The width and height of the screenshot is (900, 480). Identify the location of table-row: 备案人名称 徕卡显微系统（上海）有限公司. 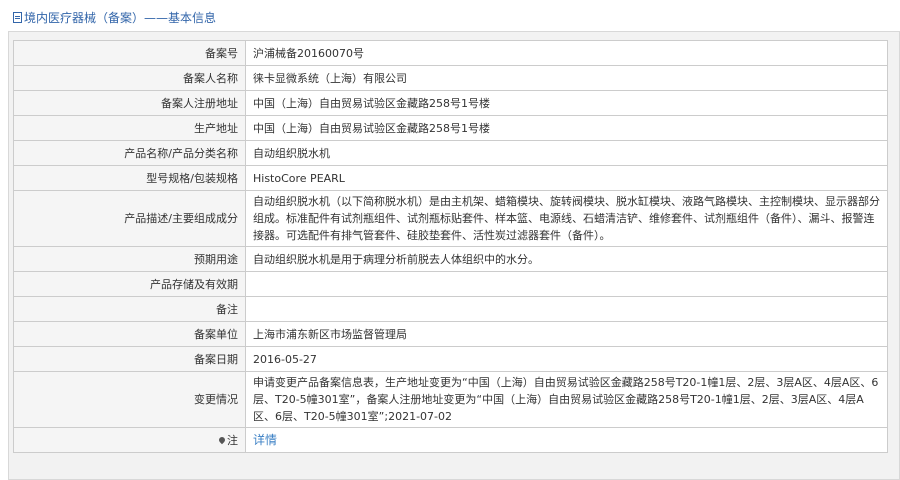
(450, 78).